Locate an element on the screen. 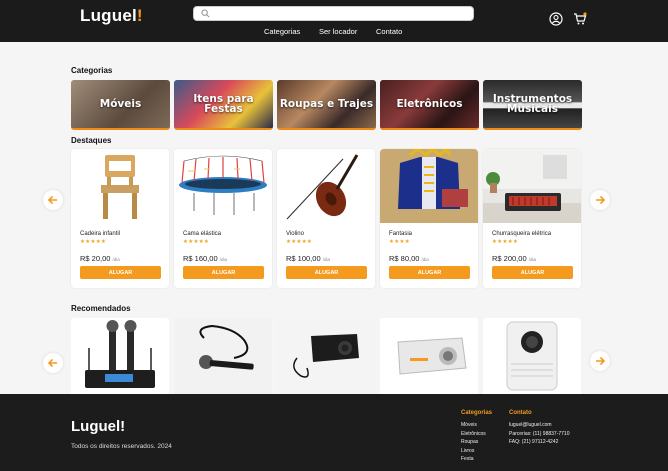 This screenshot has width=668, height=471. product-name: Churrasqueira elétrica is located at coordinates (522, 234).